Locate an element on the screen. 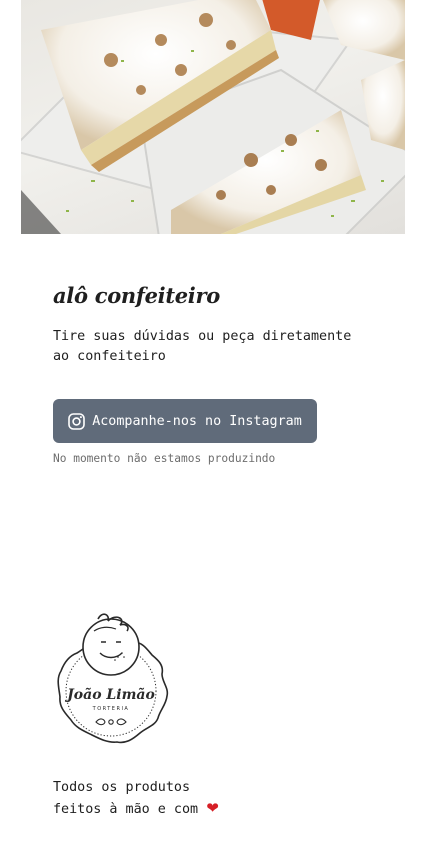 Image resolution: width=425 pixels, height=850 pixels. brand-logo-subtitle: TORTERIA is located at coordinates (111, 709).